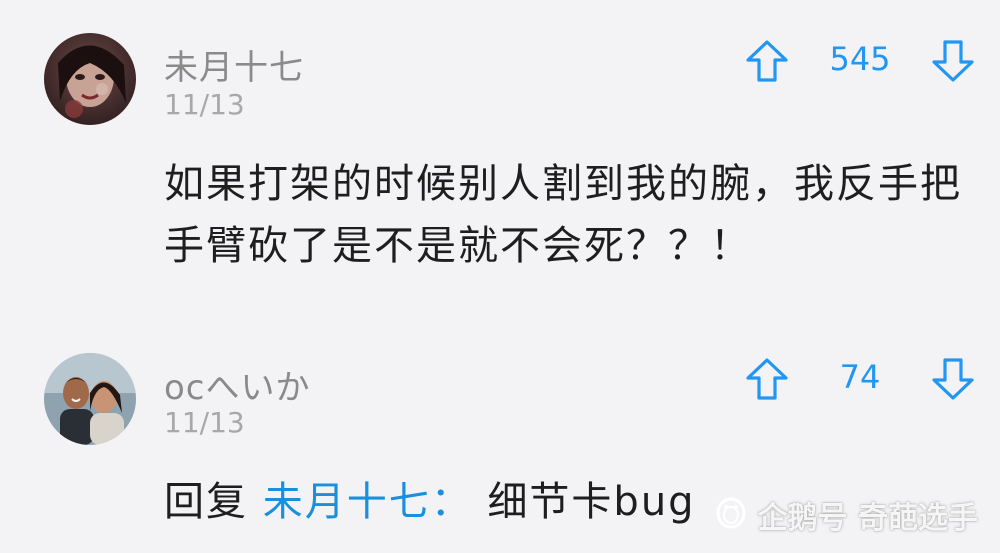 The height and width of the screenshot is (553, 1000). Describe the element at coordinates (860, 377) in the screenshot. I see `vote-count: 74` at that location.